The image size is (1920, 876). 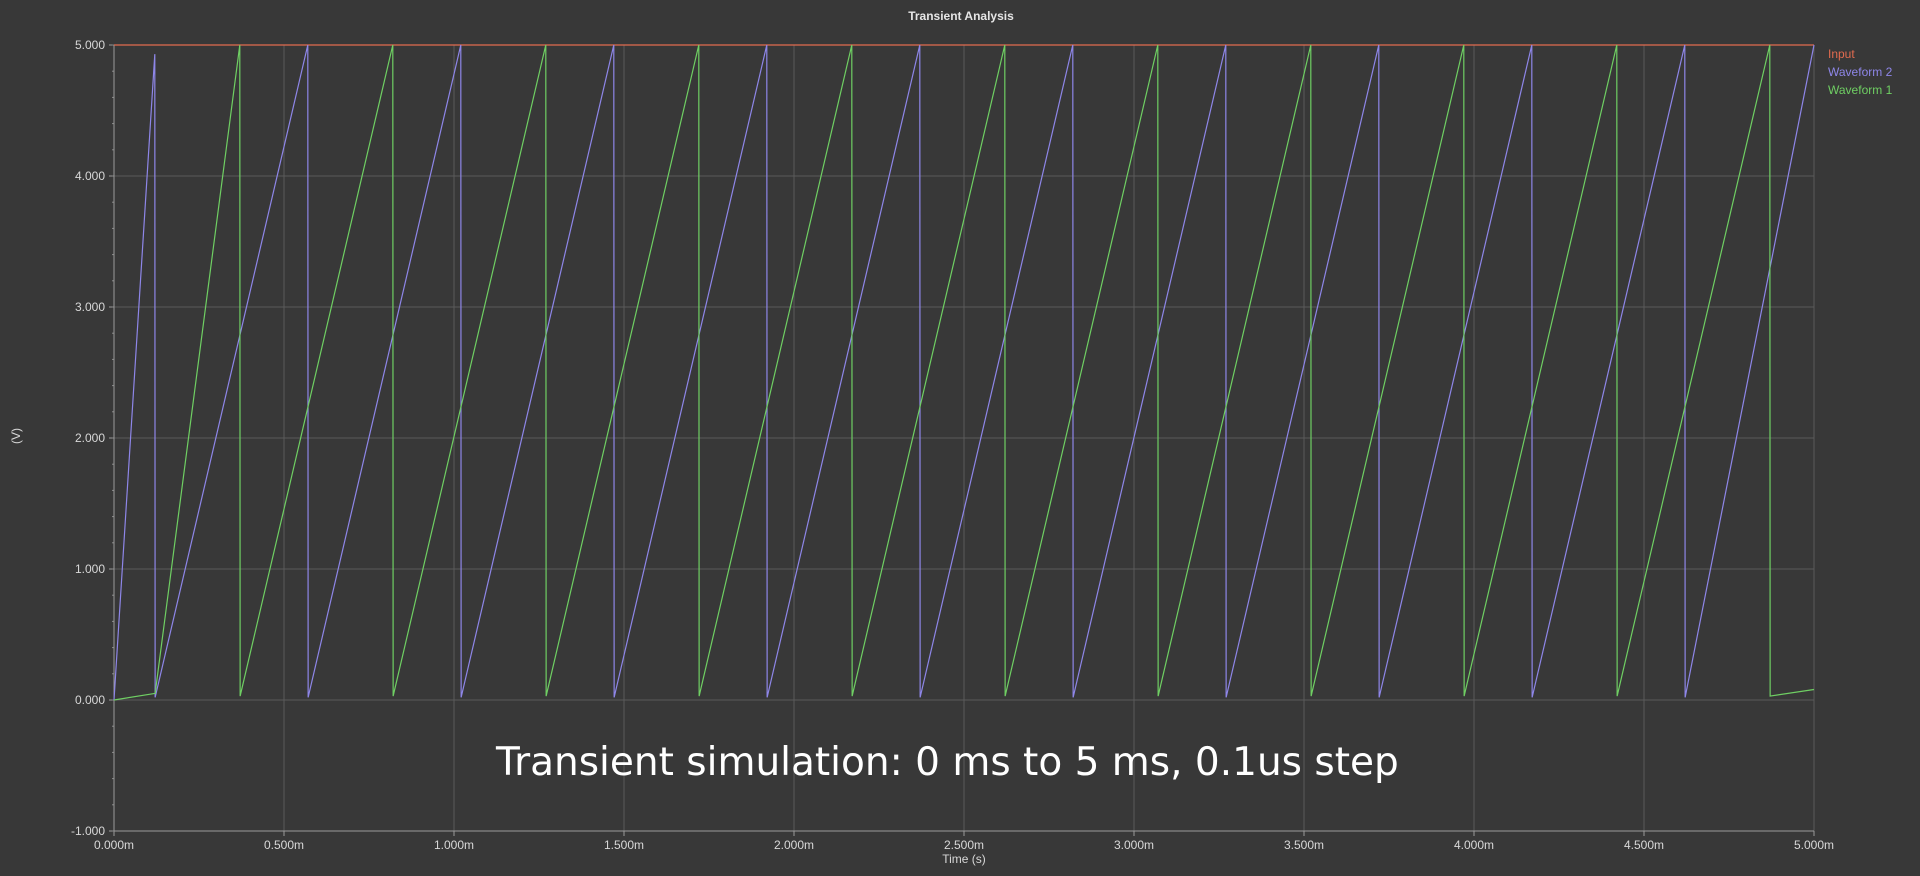 I want to click on x-tick-label: 5.000m, so click(x=1814, y=845).